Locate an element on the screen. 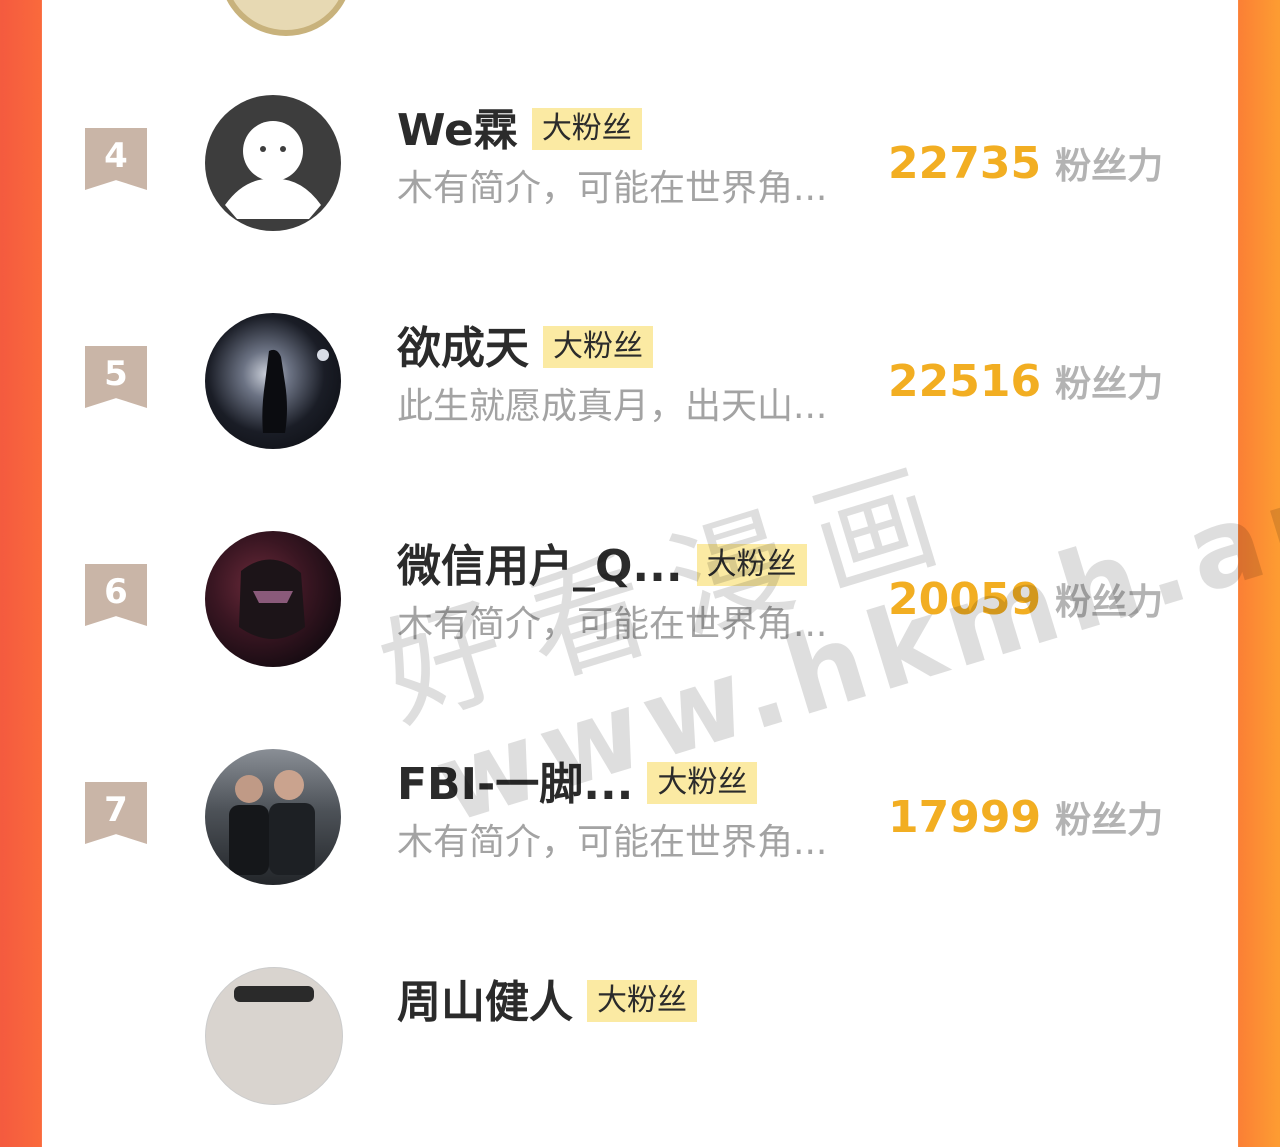 The image size is (1280, 1147). default-user-icon is located at coordinates (273, 170).